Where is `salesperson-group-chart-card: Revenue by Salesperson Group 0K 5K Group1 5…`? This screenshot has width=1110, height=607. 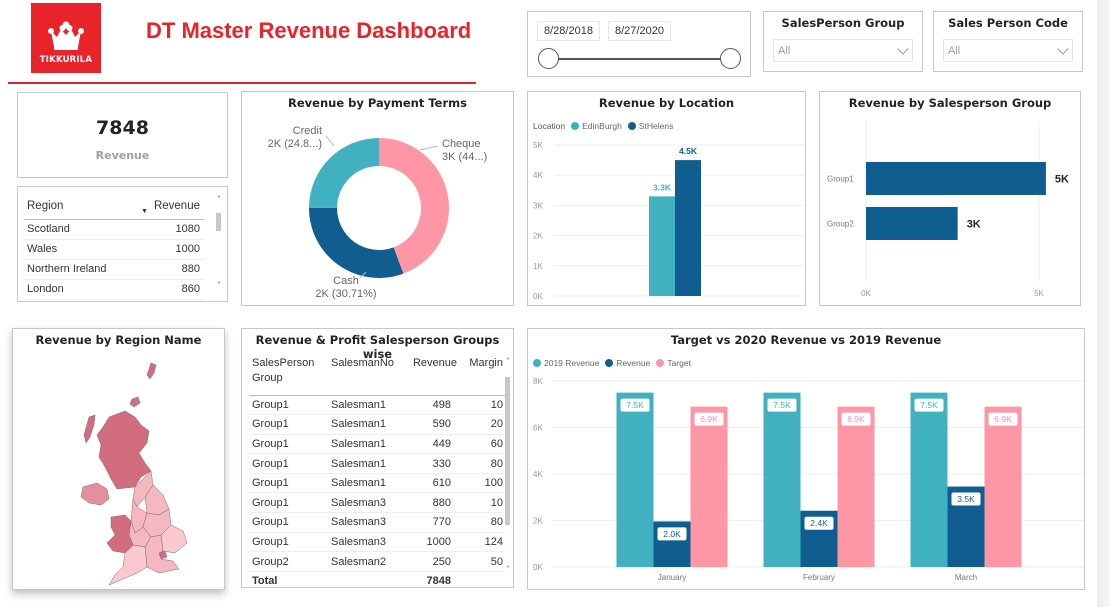 salesperson-group-chart-card: Revenue by Salesperson Group 0K 5K Group1 5… is located at coordinates (950, 198).